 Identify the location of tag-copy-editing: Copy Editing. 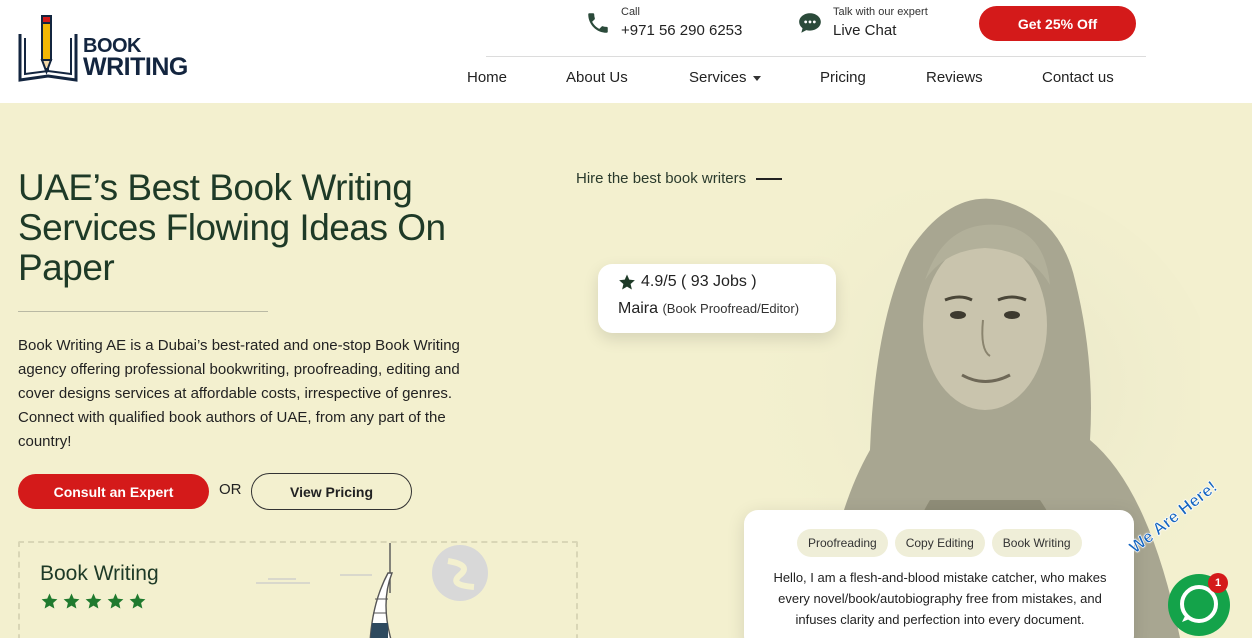
(939, 543).